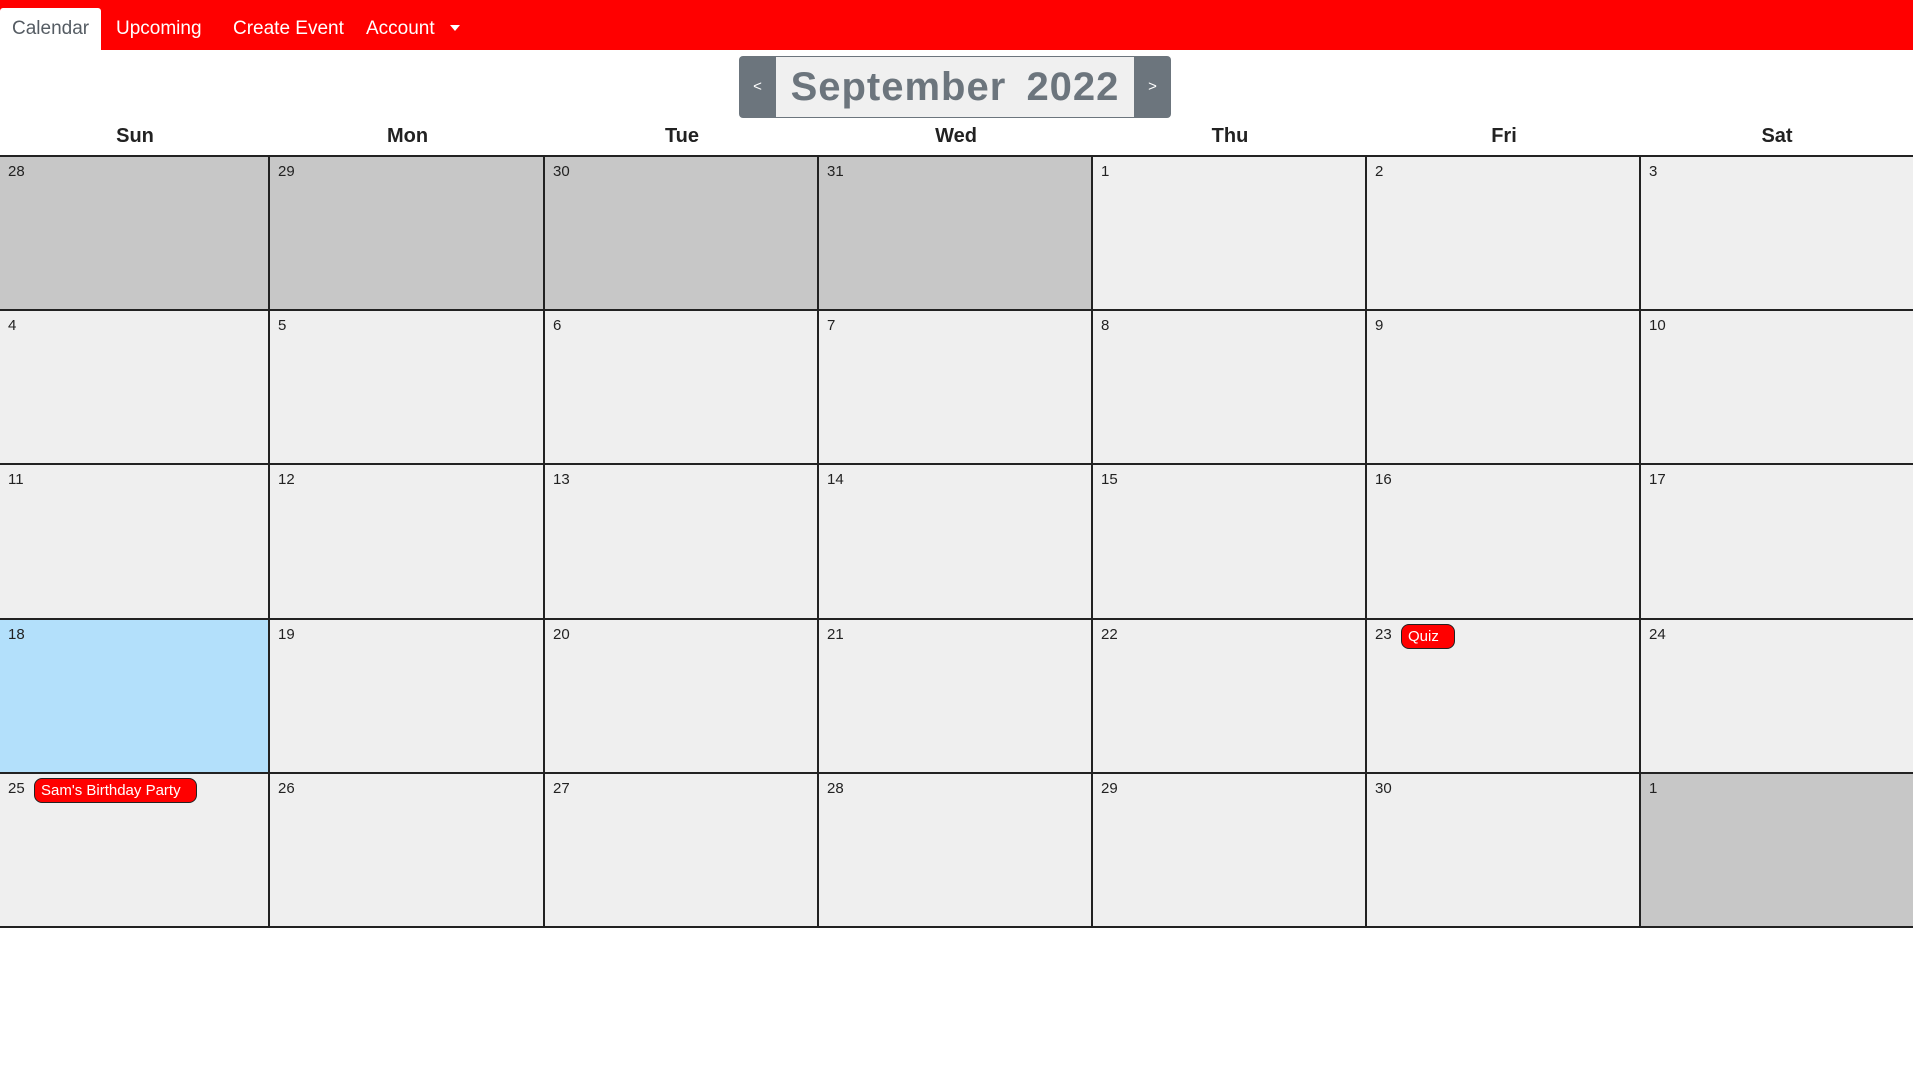 Image resolution: width=1913 pixels, height=1068 pixels. What do you see at coordinates (407, 136) in the screenshot?
I see `weekday-header-mon: Mon` at bounding box center [407, 136].